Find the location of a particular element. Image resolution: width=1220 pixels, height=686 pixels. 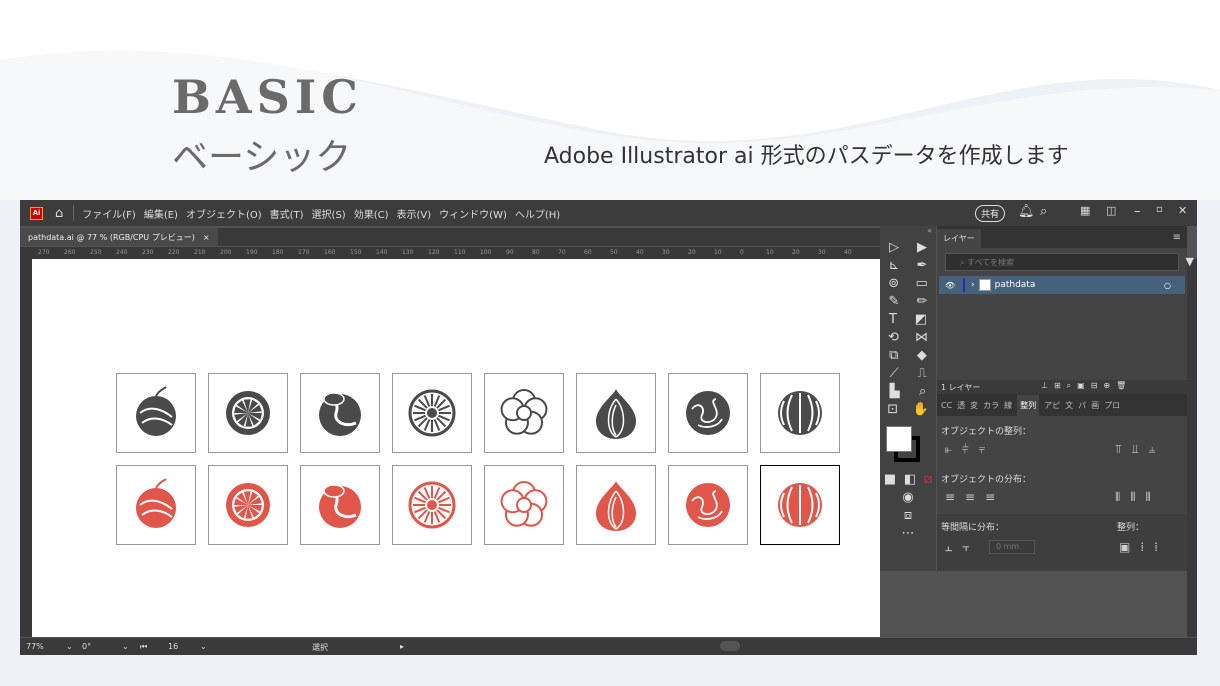

target-circle-icon: ○ is located at coordinates (1167, 285).